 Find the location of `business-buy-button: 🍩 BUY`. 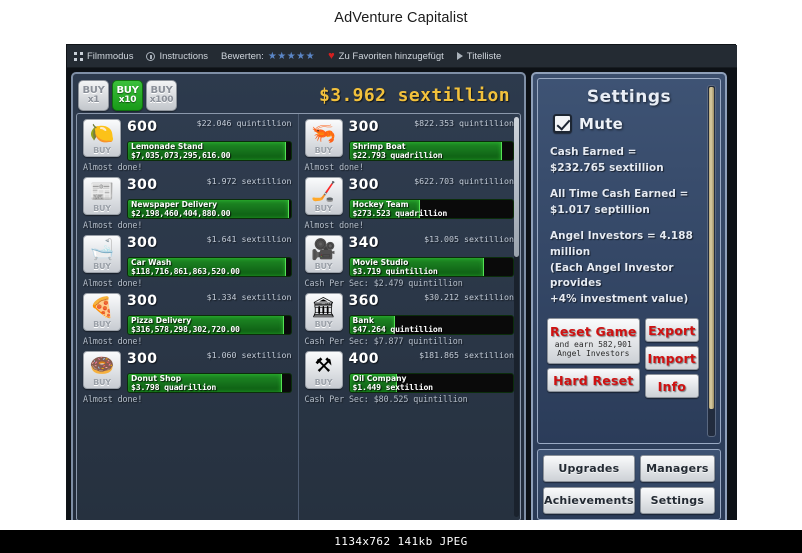

business-buy-button: 🍩 BUY is located at coordinates (102, 370).